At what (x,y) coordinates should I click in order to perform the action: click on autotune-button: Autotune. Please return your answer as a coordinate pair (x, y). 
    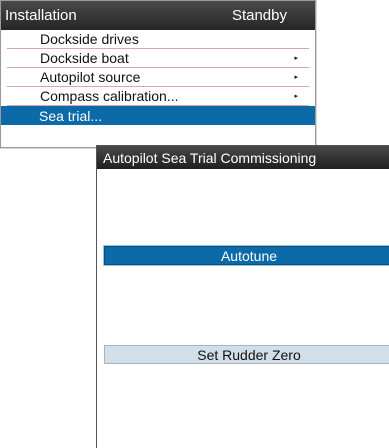
    Looking at the image, I should click on (246, 255).